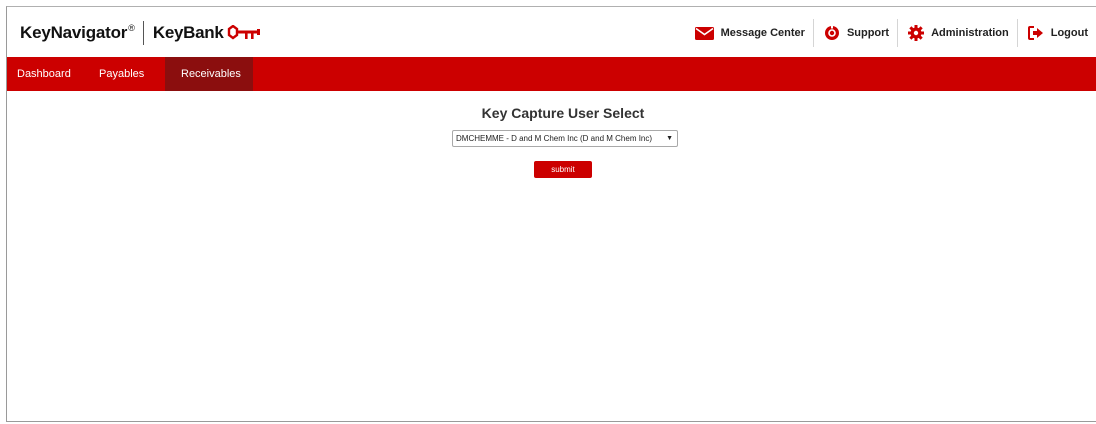 The height and width of the screenshot is (424, 1096). What do you see at coordinates (74, 32) in the screenshot?
I see `brand-keynavigator: KeyNavigator` at bounding box center [74, 32].